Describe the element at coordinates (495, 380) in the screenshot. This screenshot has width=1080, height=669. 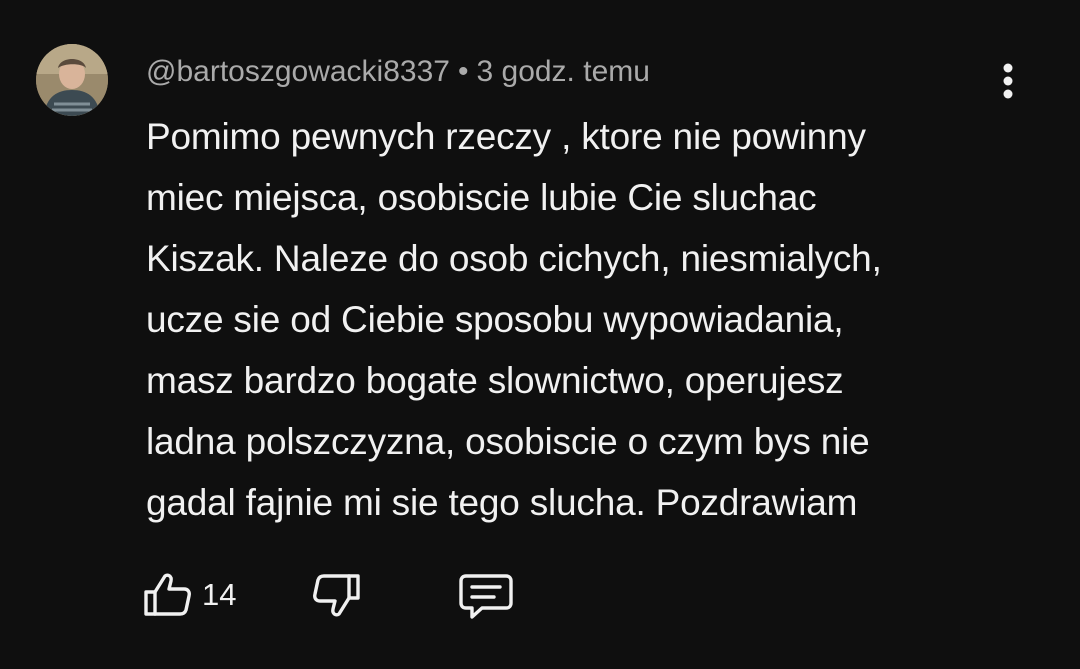
I see `comment-line: masz bardzo bogate slownictwo, operujesz` at that location.